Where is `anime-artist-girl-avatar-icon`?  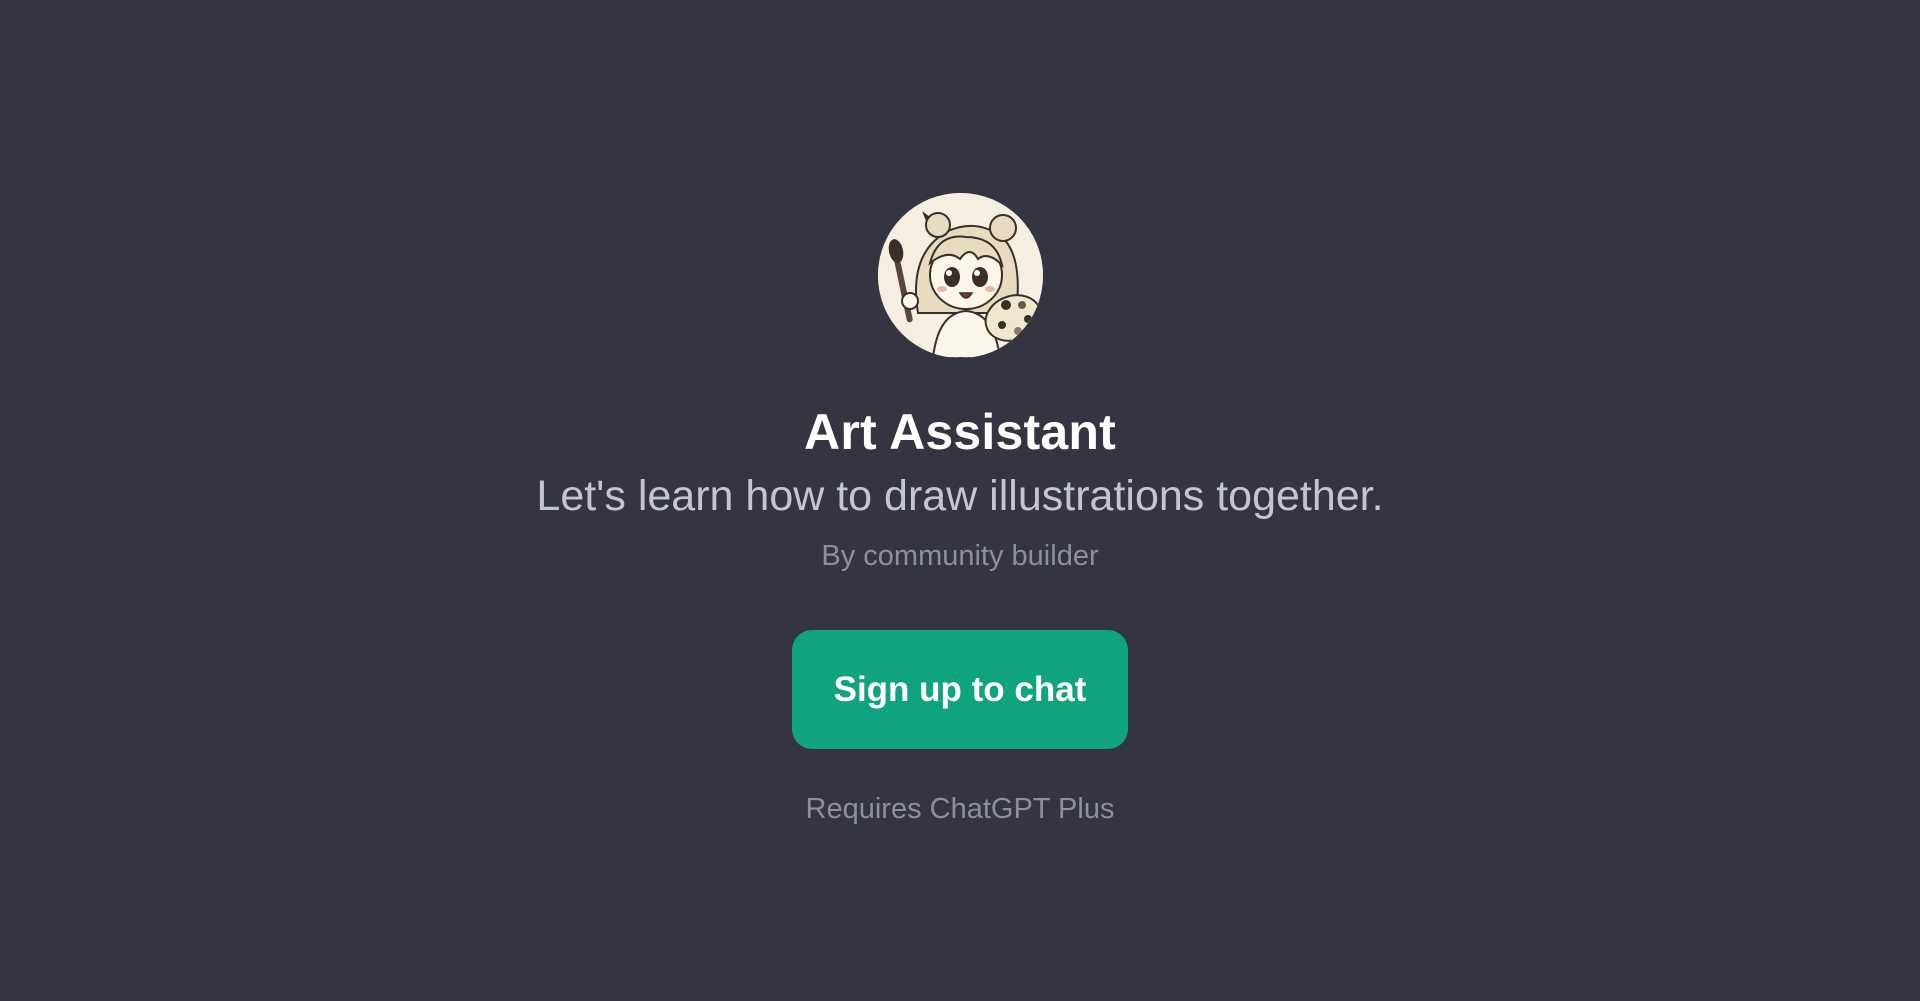
anime-artist-girl-avatar-icon is located at coordinates (960, 275).